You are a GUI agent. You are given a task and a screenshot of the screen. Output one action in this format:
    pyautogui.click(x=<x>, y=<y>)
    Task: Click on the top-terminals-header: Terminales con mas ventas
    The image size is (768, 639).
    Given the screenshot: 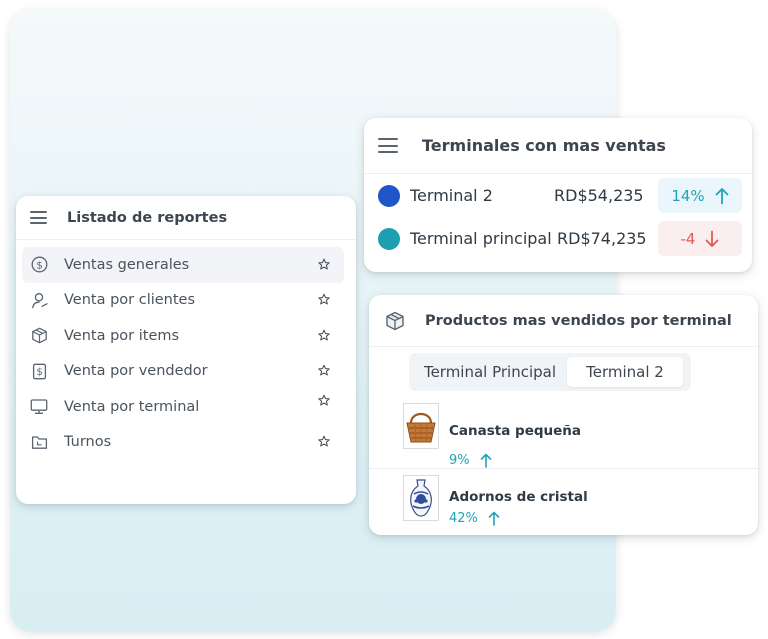 What is the action you would take?
    pyautogui.click(x=558, y=146)
    